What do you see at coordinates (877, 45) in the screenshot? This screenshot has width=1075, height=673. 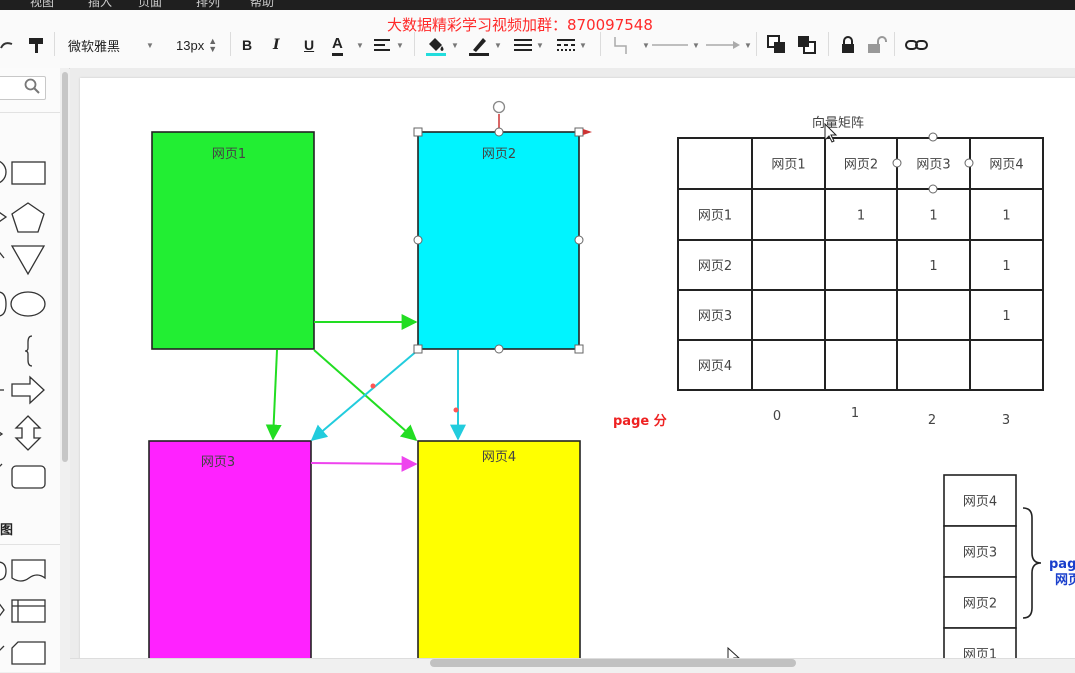 I see `unlock-icon` at bounding box center [877, 45].